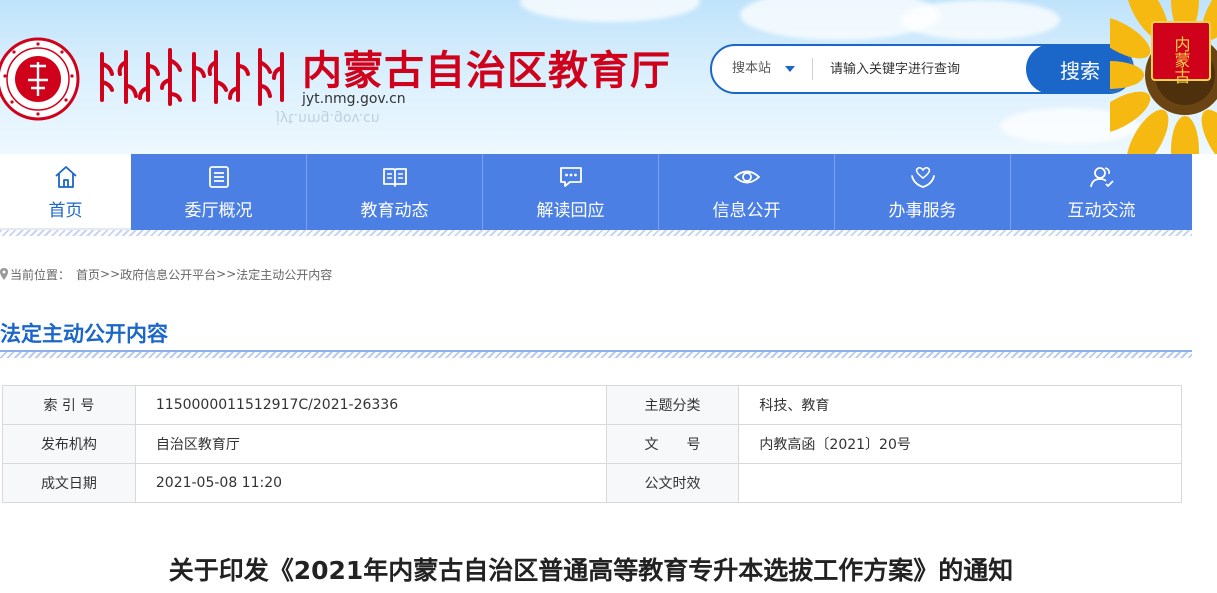 Image resolution: width=1217 pixels, height=593 pixels. I want to click on nav-label: 互动交流, so click(1101, 210).